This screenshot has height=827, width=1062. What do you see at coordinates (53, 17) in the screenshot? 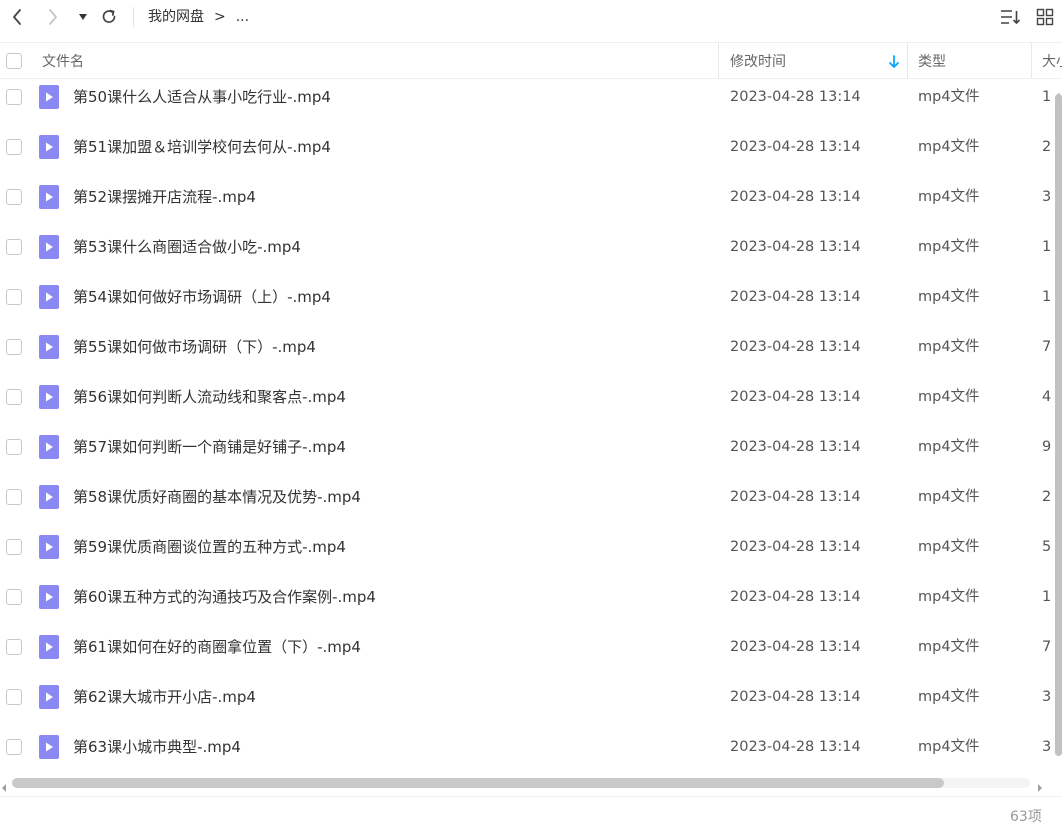
I see `forward-icon` at bounding box center [53, 17].